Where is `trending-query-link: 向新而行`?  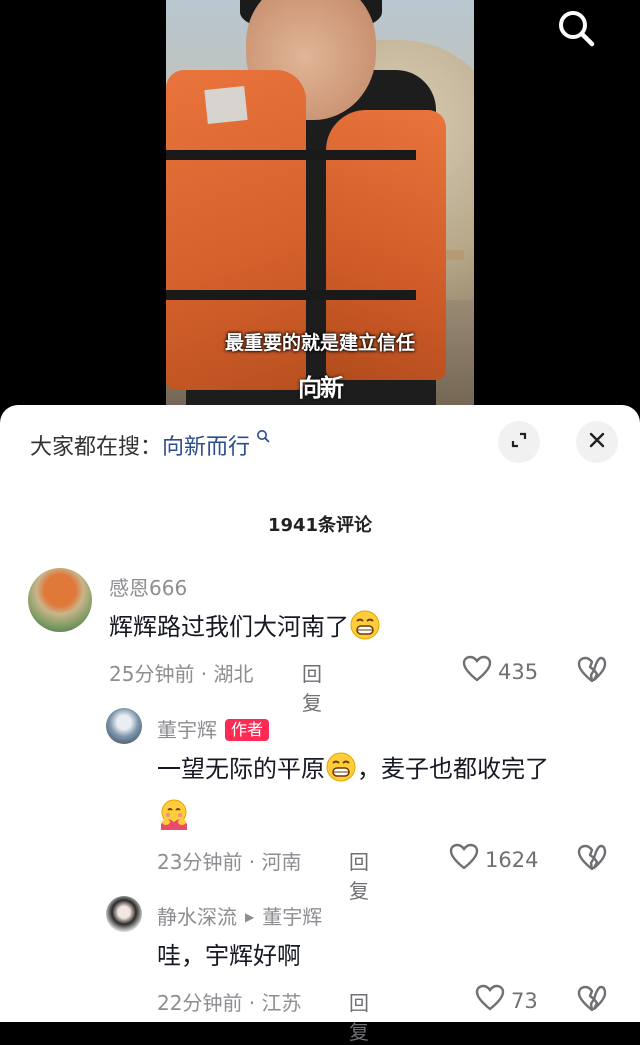
trending-query-link: 向新而行 is located at coordinates (206, 447).